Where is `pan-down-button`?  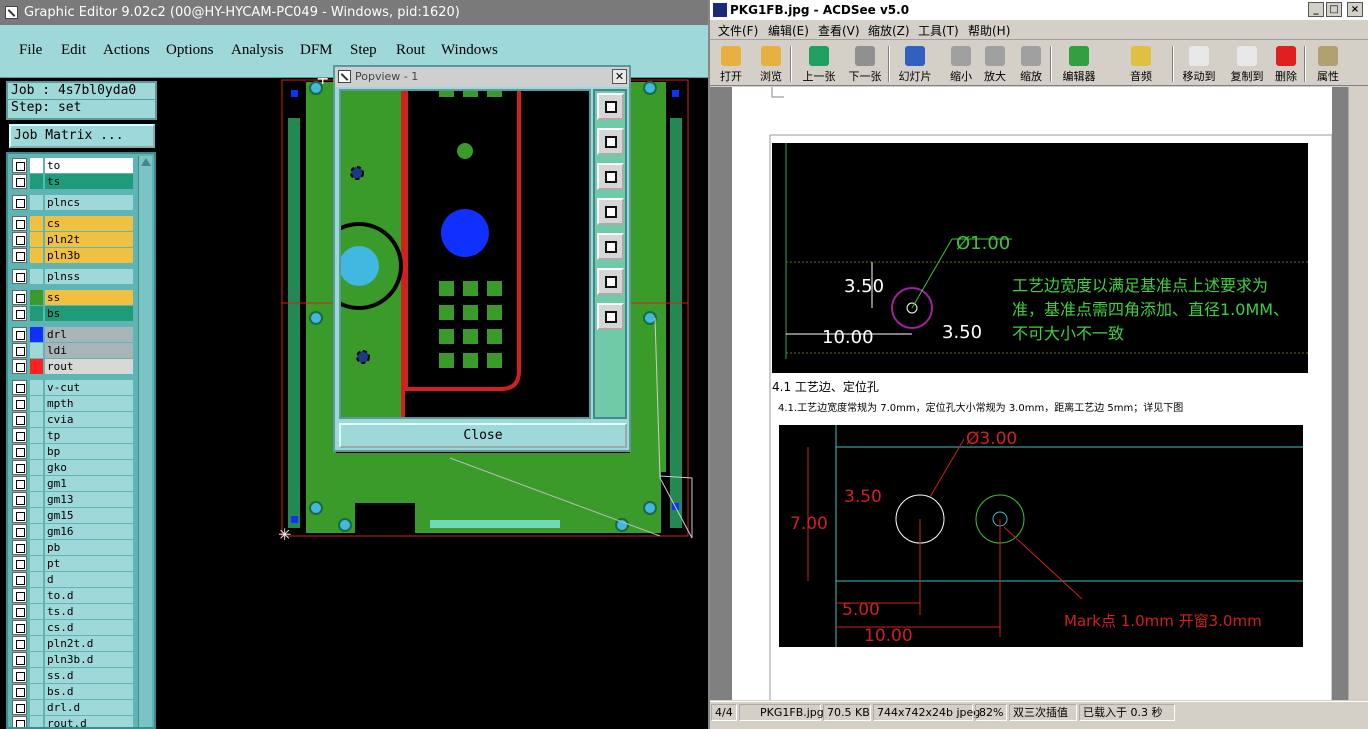 pan-down-button is located at coordinates (610, 176).